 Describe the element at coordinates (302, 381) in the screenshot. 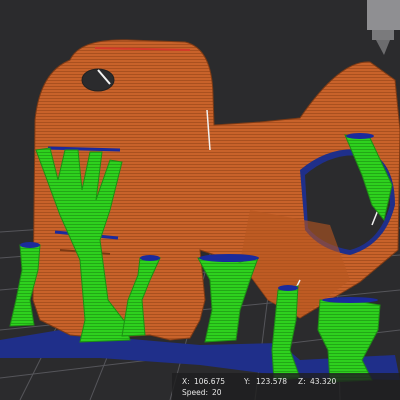

I see `z-label: Z:` at that location.